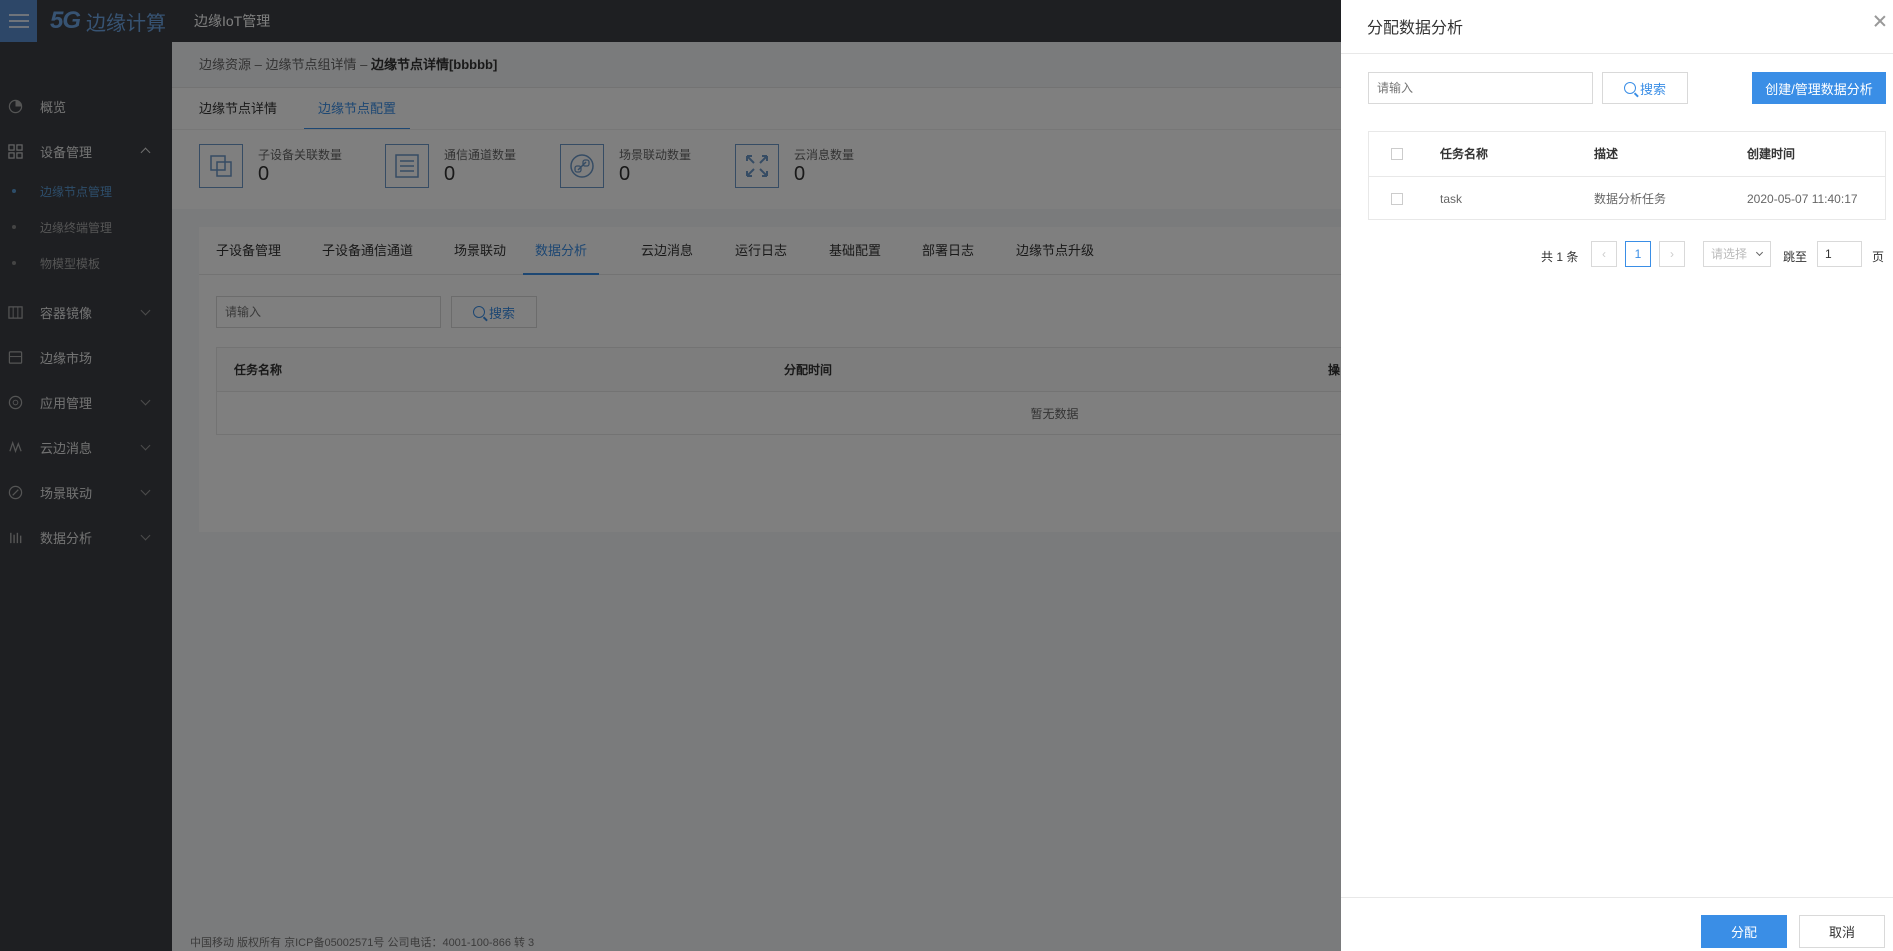 This screenshot has height=951, width=1893. Describe the element at coordinates (1880, 21) in the screenshot. I see `close-icon` at that location.